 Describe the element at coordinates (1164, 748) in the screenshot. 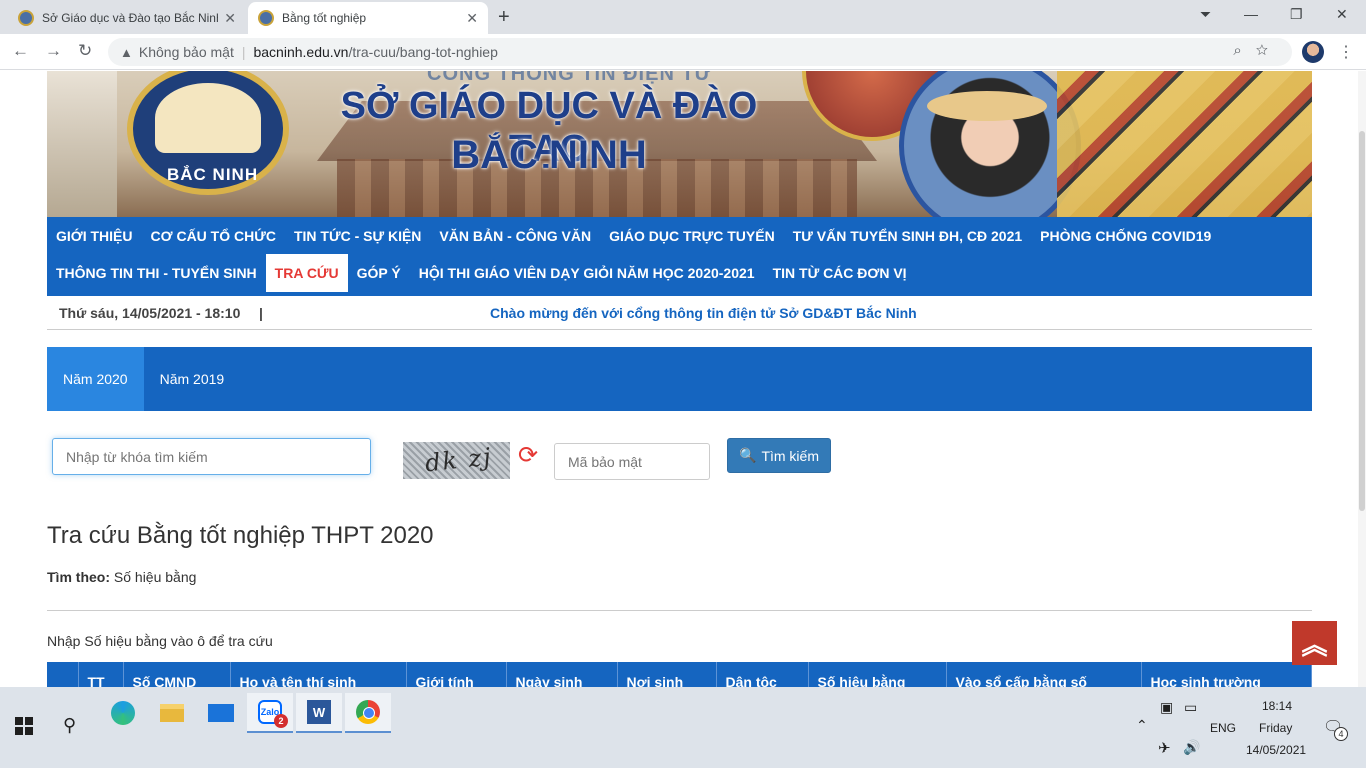

I see `airplane-mode-icon: ✈` at that location.